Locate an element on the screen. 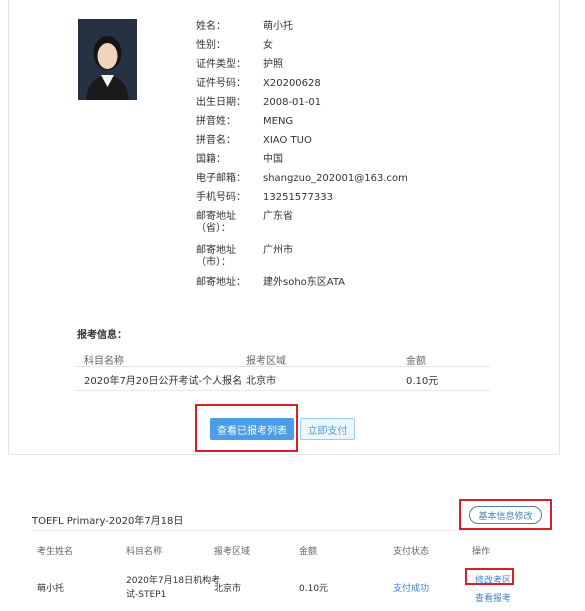  cell-subject-line1: 2020年7月18日机构考 is located at coordinates (173, 581).